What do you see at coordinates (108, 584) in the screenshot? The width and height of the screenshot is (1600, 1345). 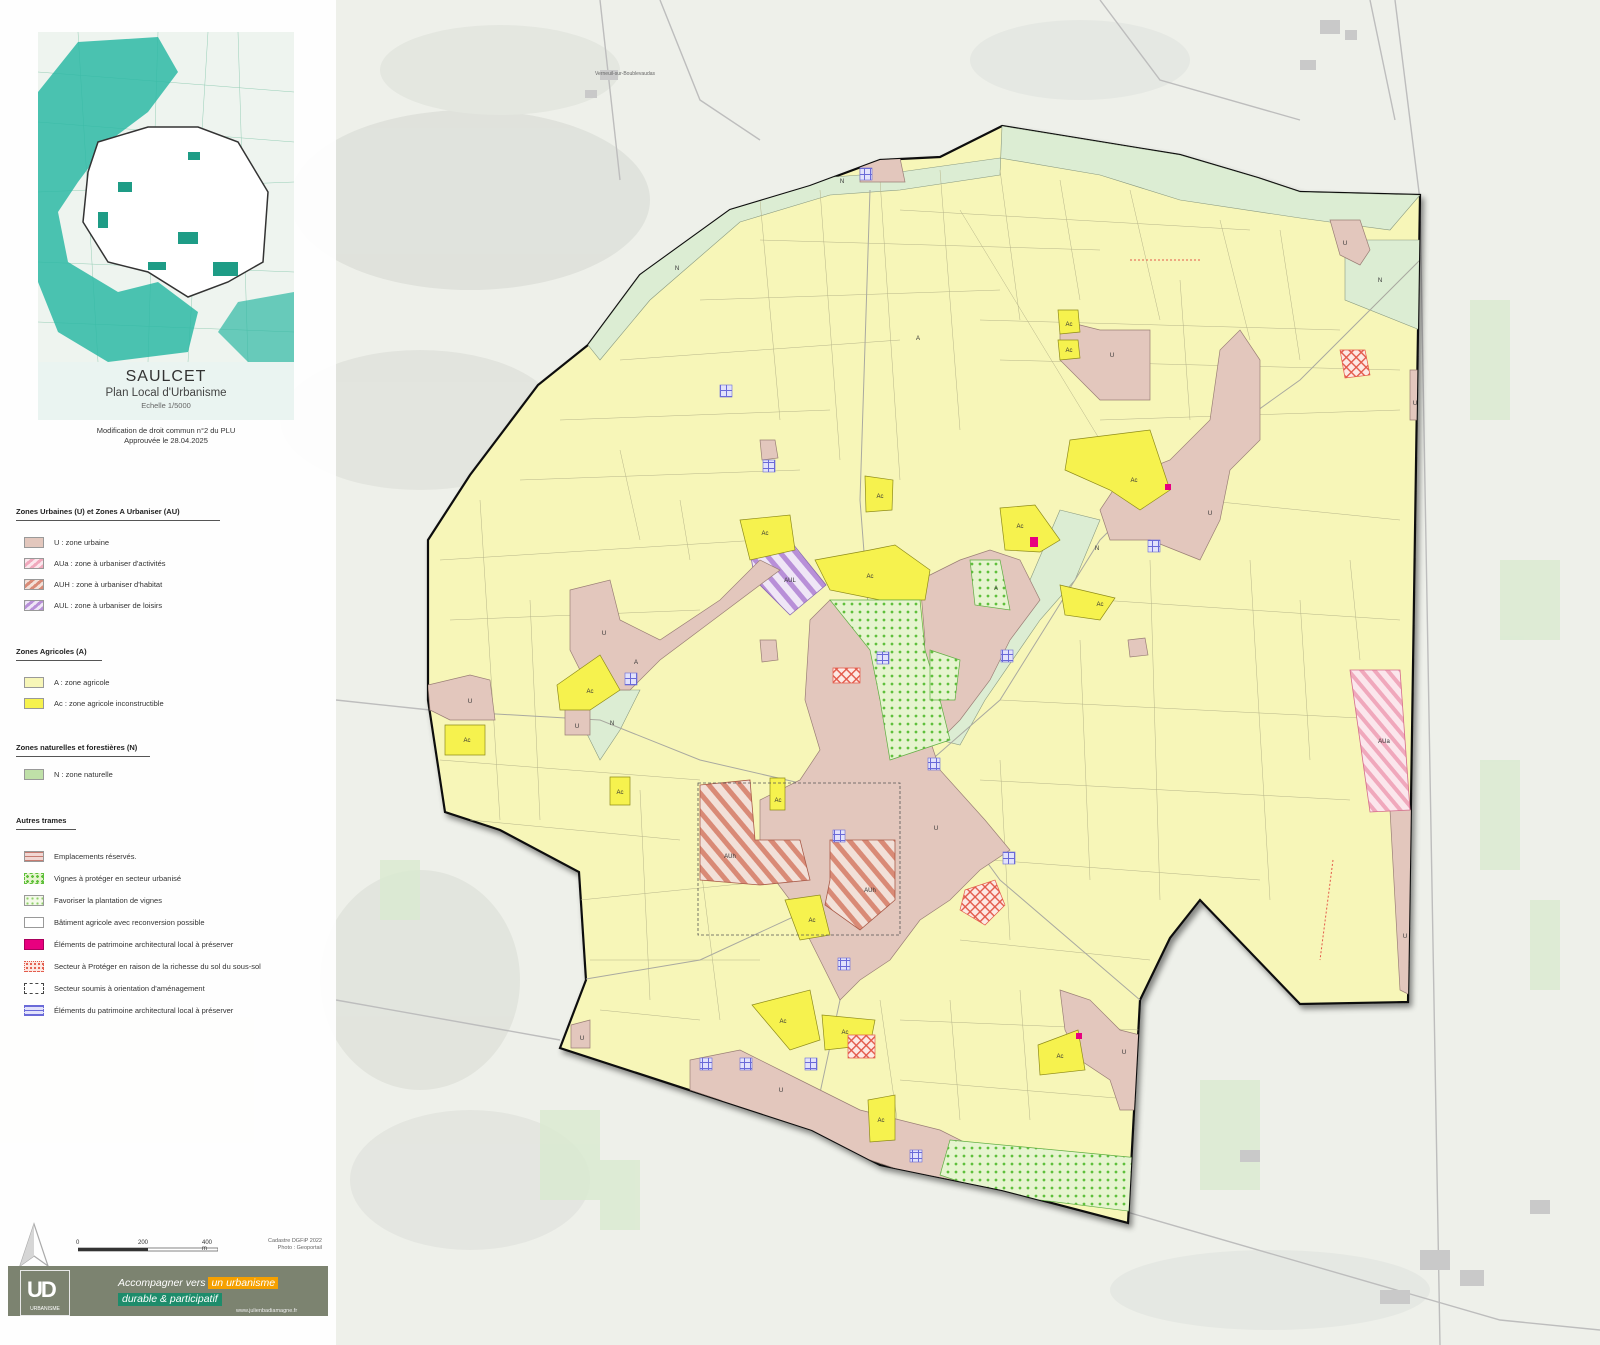 I see `legend-item-label: AUH : zone à urbaniser d'habitat` at bounding box center [108, 584].